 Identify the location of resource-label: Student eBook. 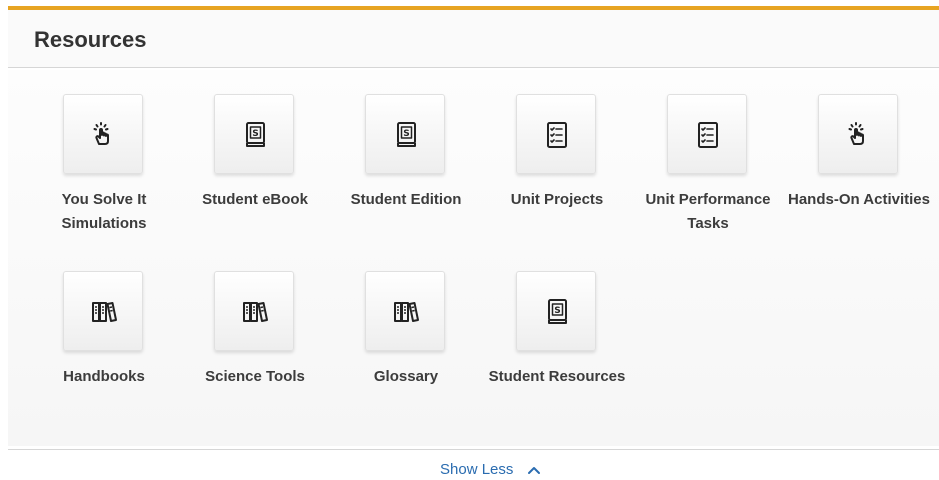
(255, 199).